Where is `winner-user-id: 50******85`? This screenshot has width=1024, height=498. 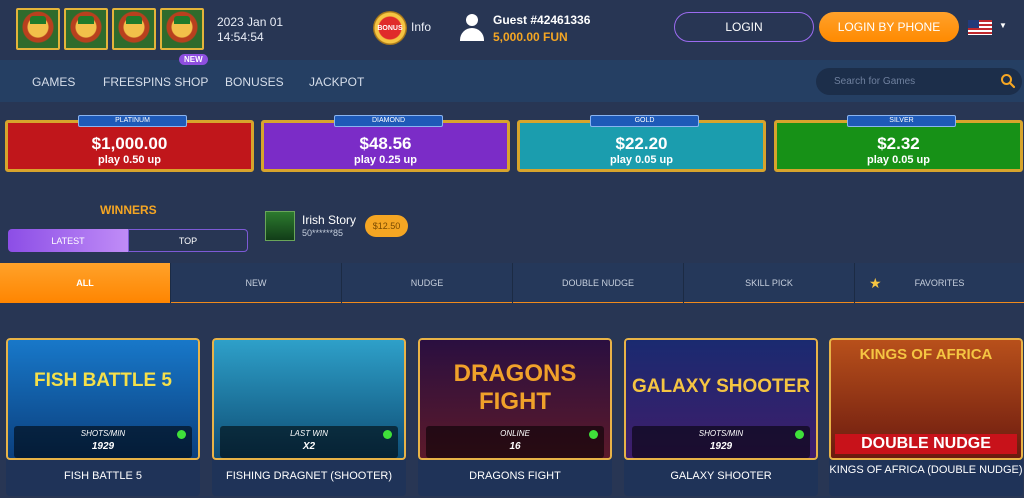
winner-user-id: 50******85 is located at coordinates (323, 233).